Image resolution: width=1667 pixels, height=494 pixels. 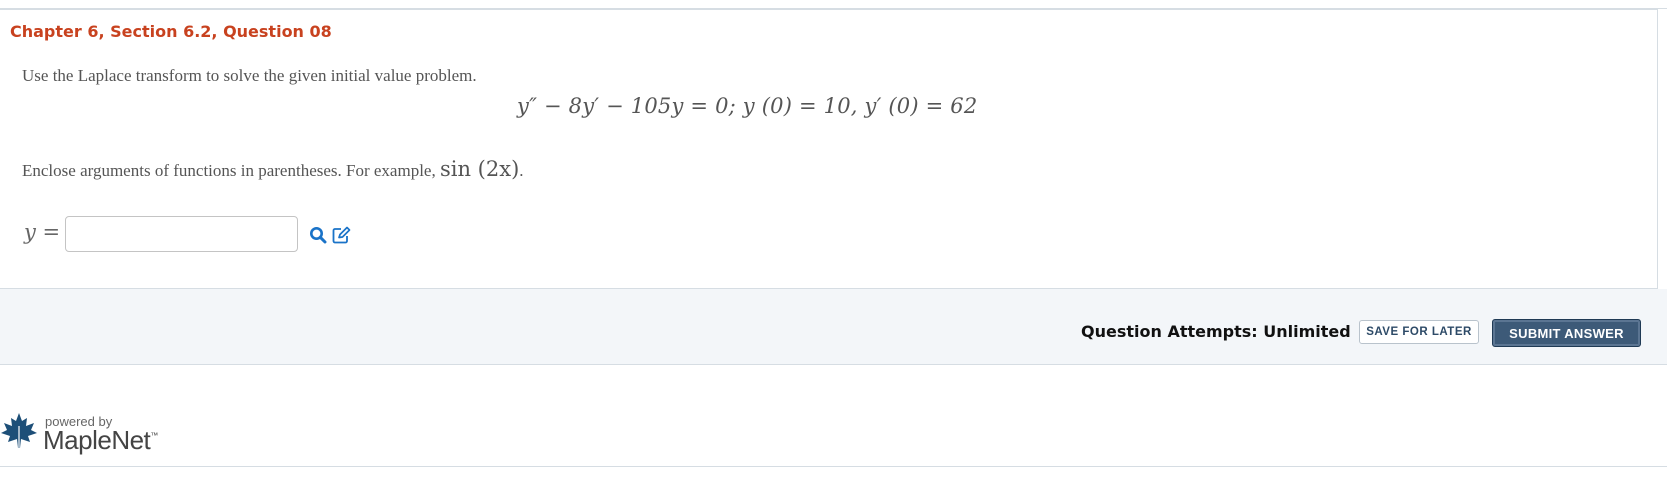 What do you see at coordinates (341, 235) in the screenshot?
I see `edit-icon` at bounding box center [341, 235].